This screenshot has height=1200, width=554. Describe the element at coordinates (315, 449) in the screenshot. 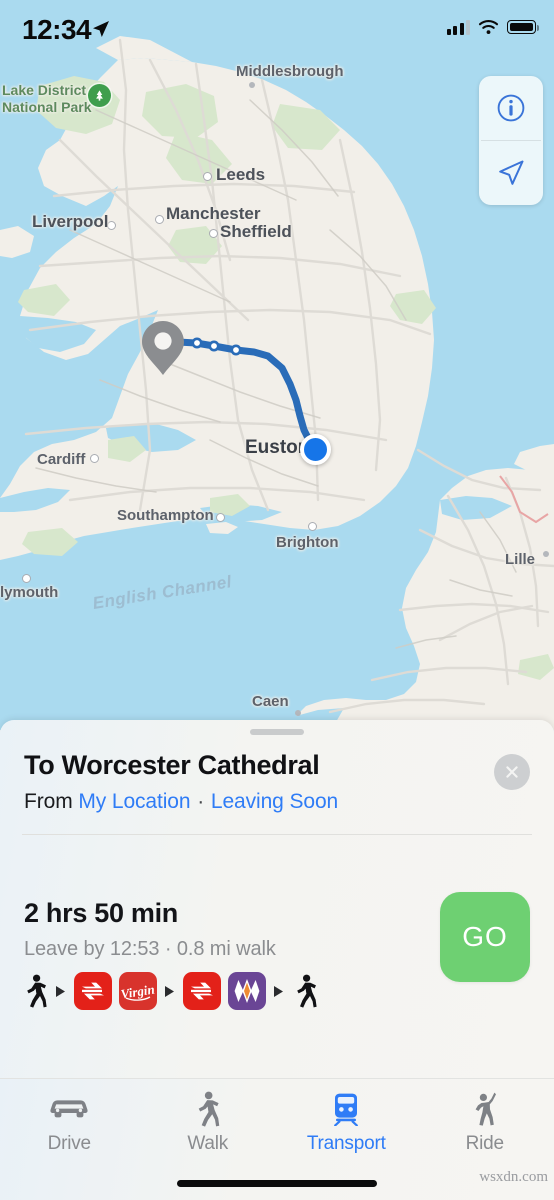

I see `current-location-dot` at that location.